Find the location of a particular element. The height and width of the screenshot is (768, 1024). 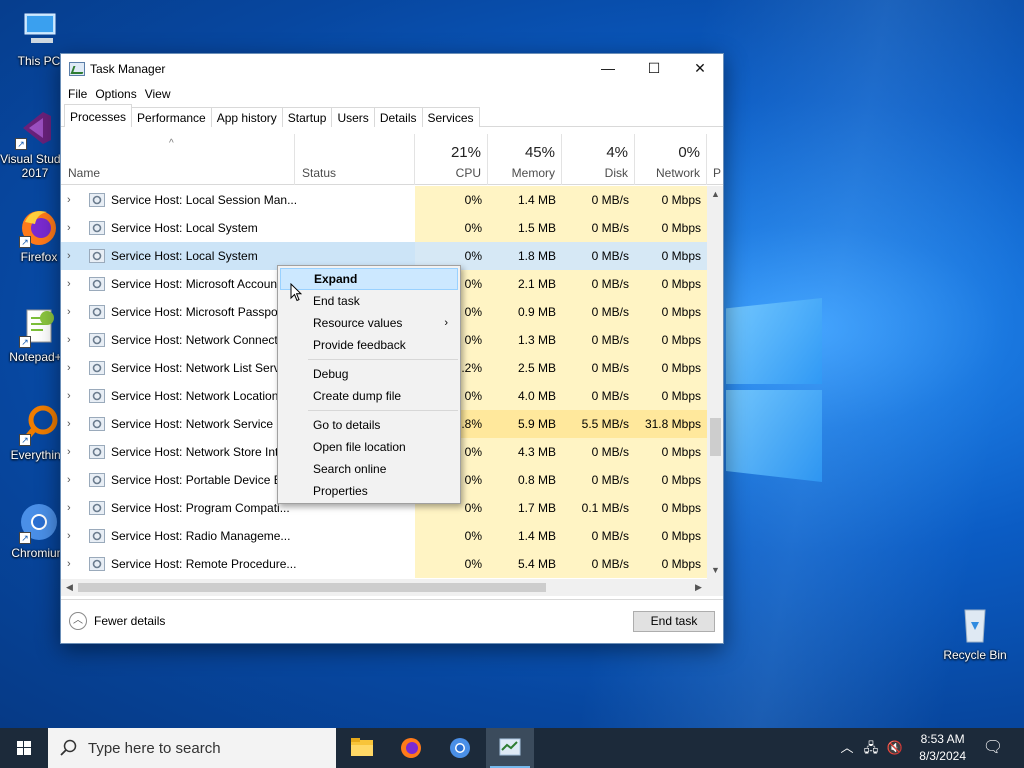

horizontal-scroll-thumb is located at coordinates (312, 587).